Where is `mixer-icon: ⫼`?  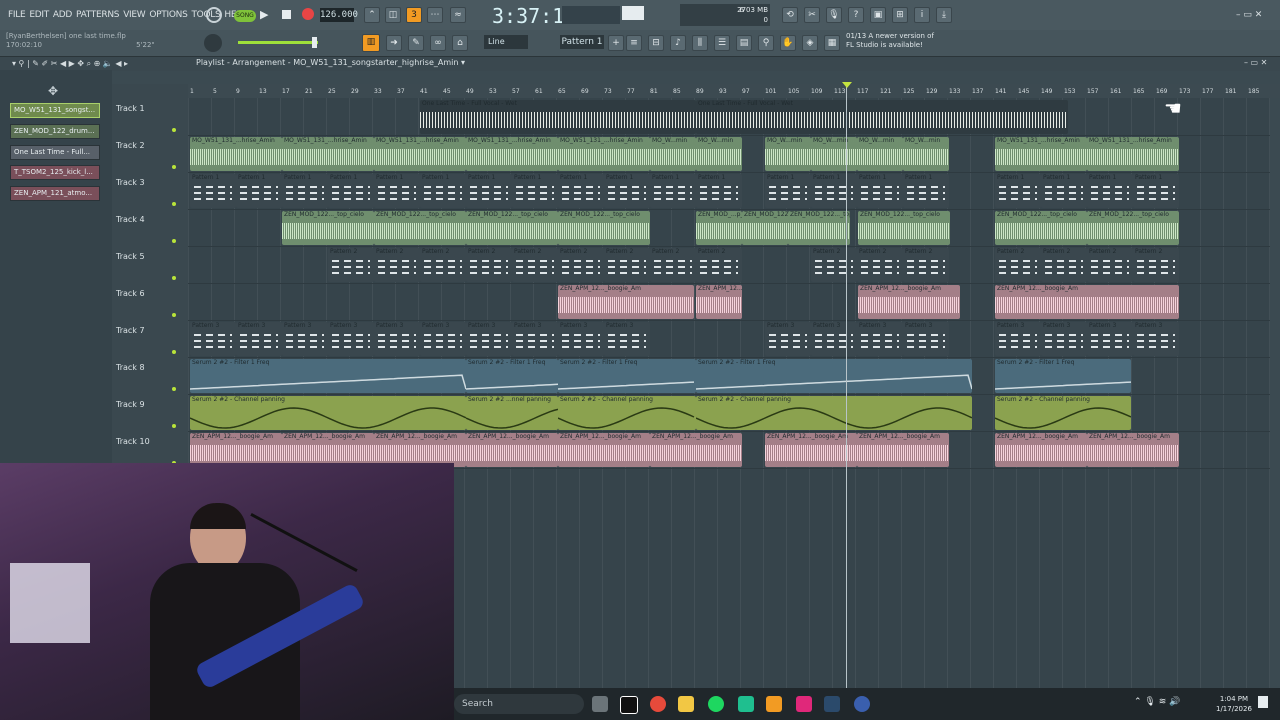 mixer-icon: ⫼ is located at coordinates (700, 43).